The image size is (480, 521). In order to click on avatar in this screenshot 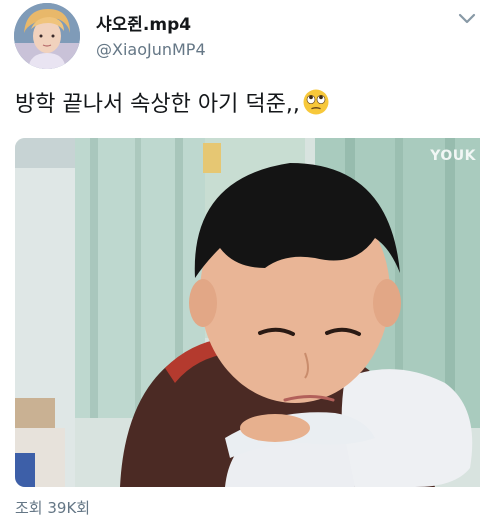, I will do `click(47, 36)`.